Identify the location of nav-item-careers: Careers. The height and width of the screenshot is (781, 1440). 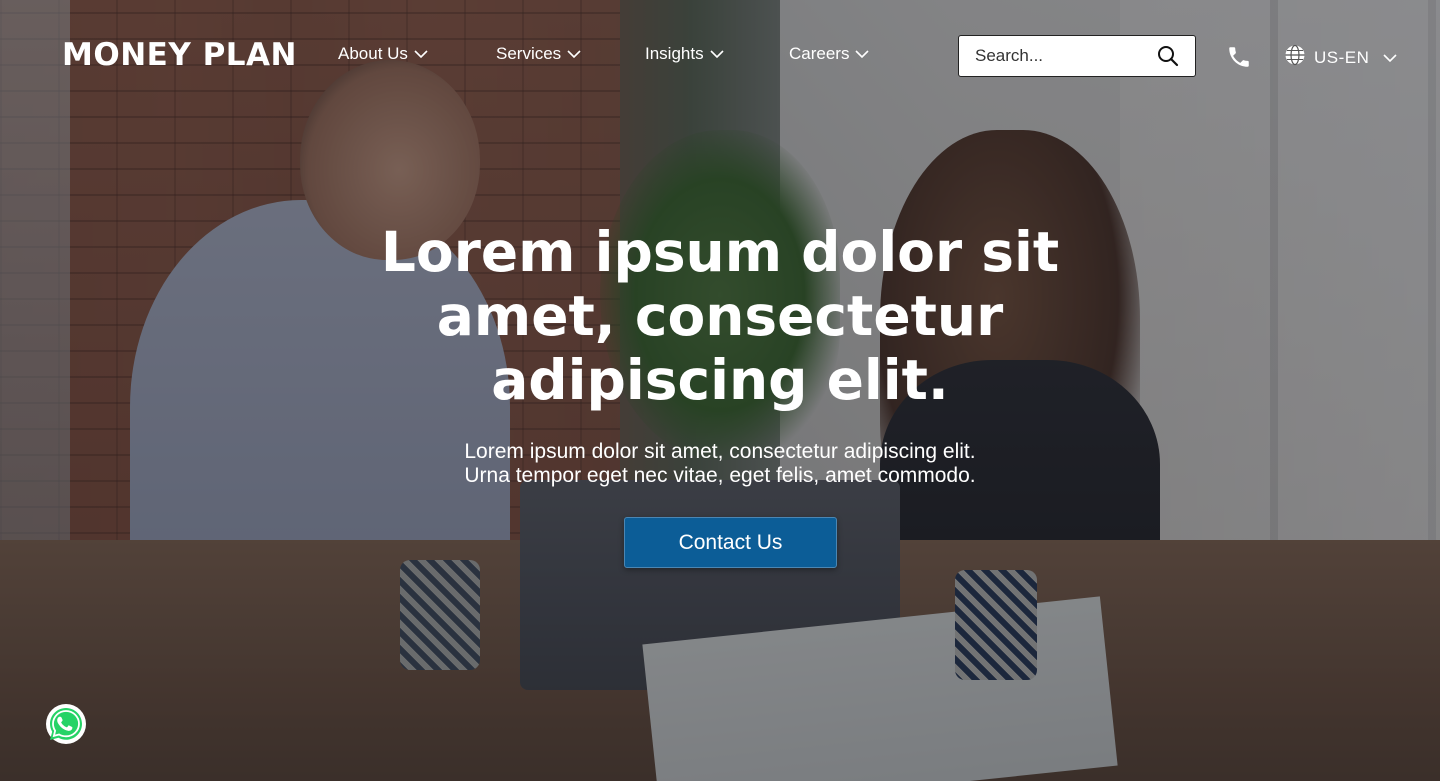
(829, 54).